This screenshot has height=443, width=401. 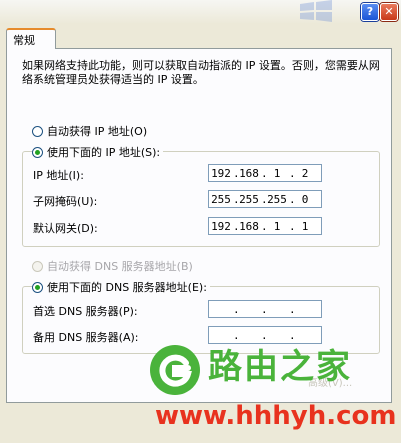 What do you see at coordinates (221, 199) in the screenshot?
I see `subnet-mask-octet-1: 255` at bounding box center [221, 199].